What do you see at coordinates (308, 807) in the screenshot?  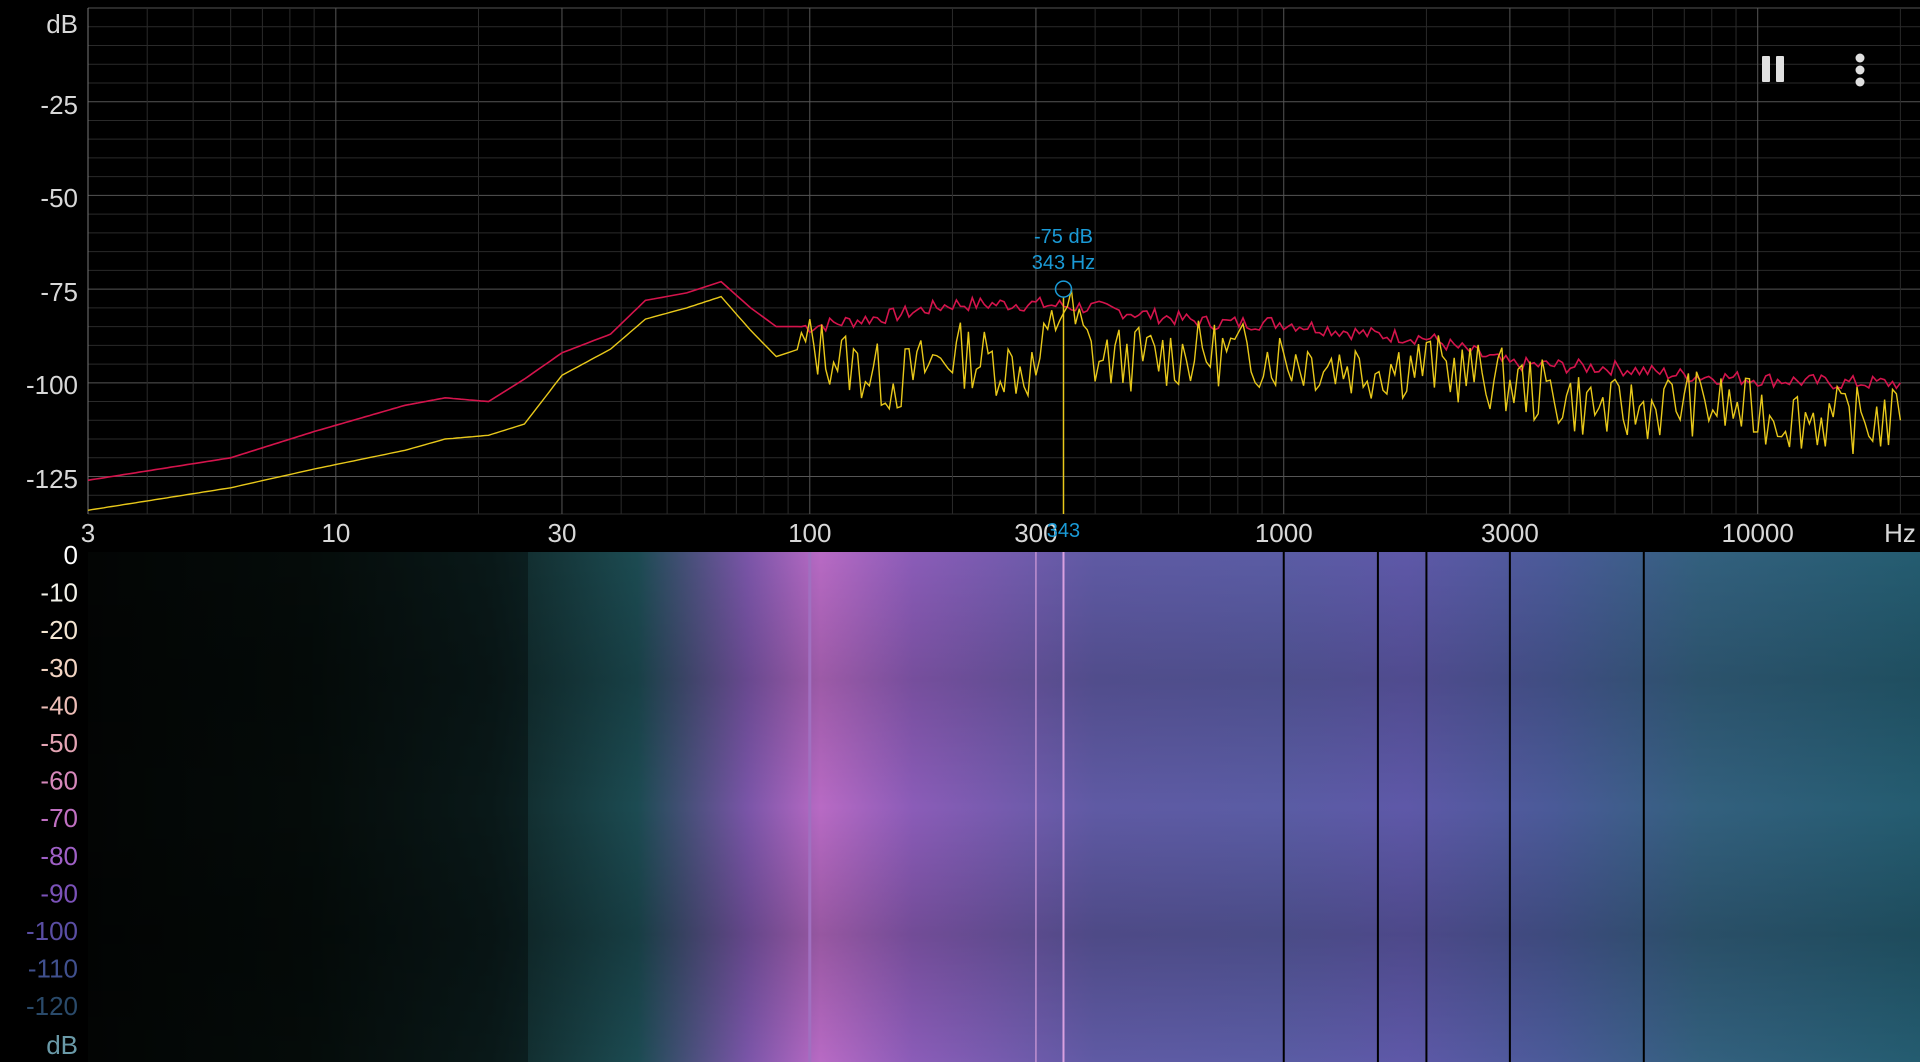 I see `spectrogram-low-band` at bounding box center [308, 807].